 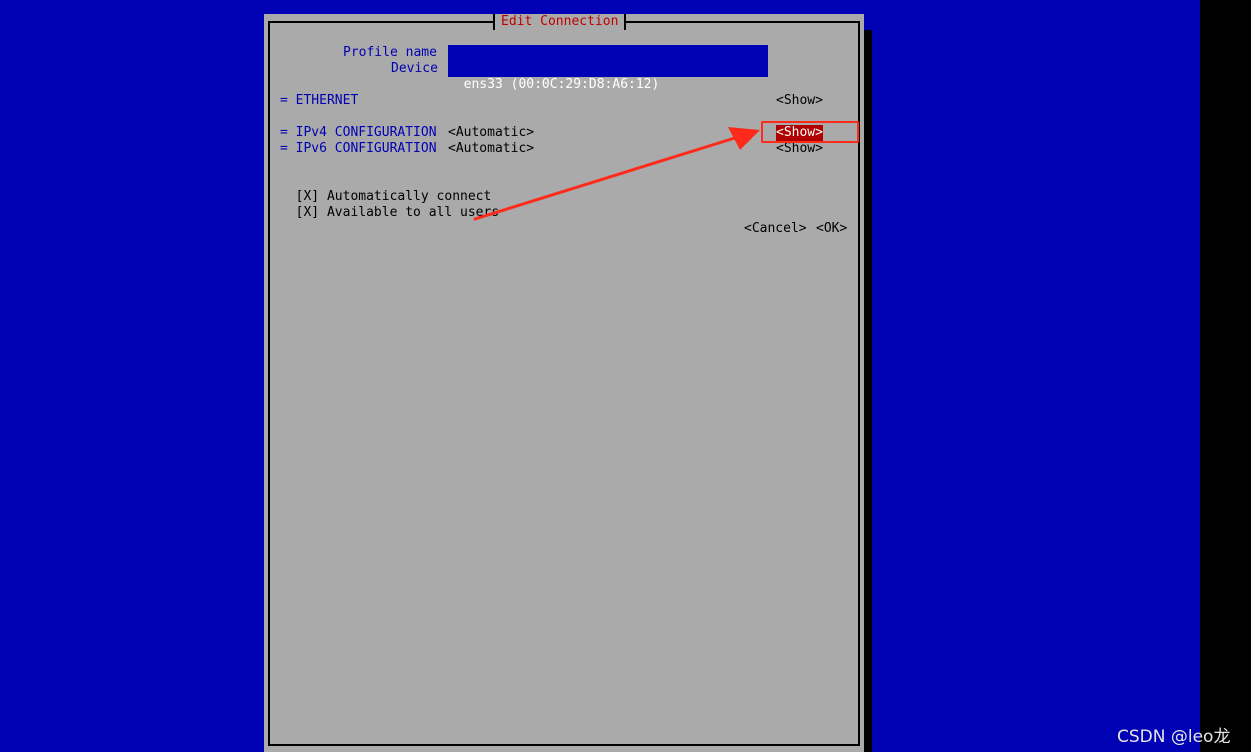 What do you see at coordinates (491, 149) in the screenshot?
I see `ipv6-mode-select: <Automatic>` at bounding box center [491, 149].